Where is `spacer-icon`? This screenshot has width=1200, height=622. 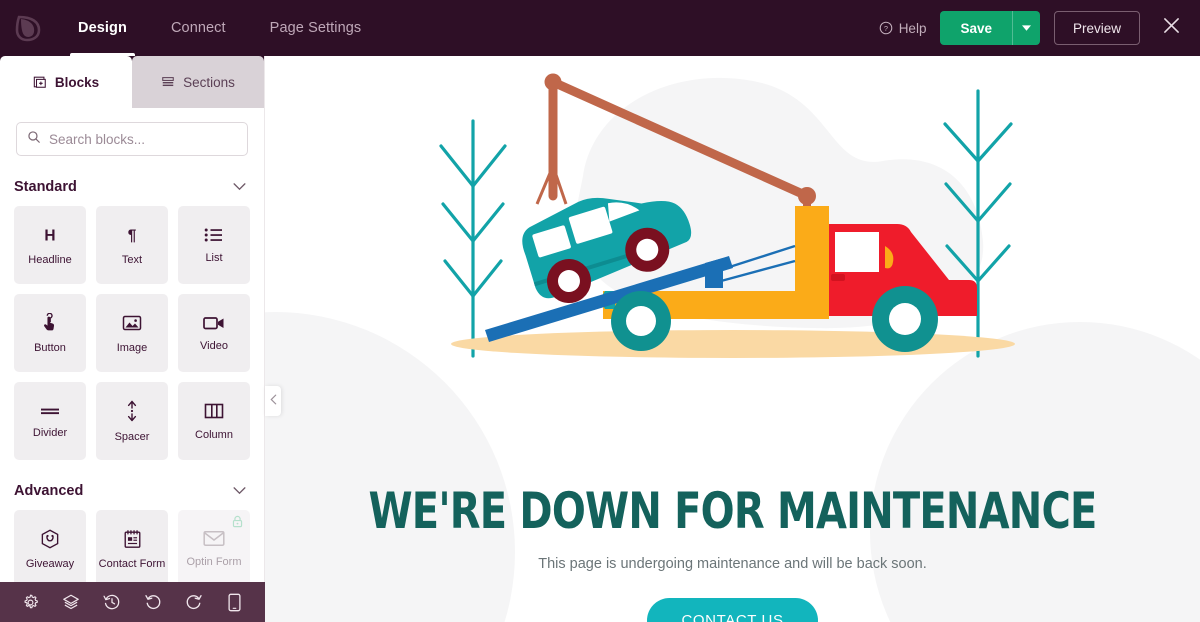 spacer-icon is located at coordinates (132, 411).